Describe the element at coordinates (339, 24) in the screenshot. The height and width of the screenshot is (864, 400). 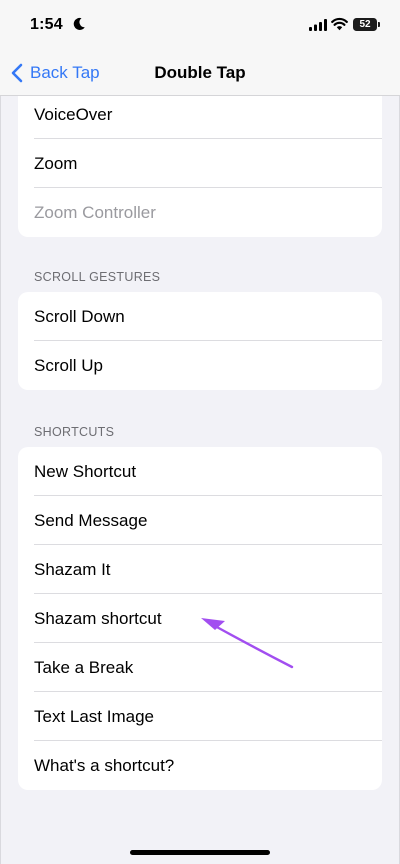
I see `wifi-icon` at that location.